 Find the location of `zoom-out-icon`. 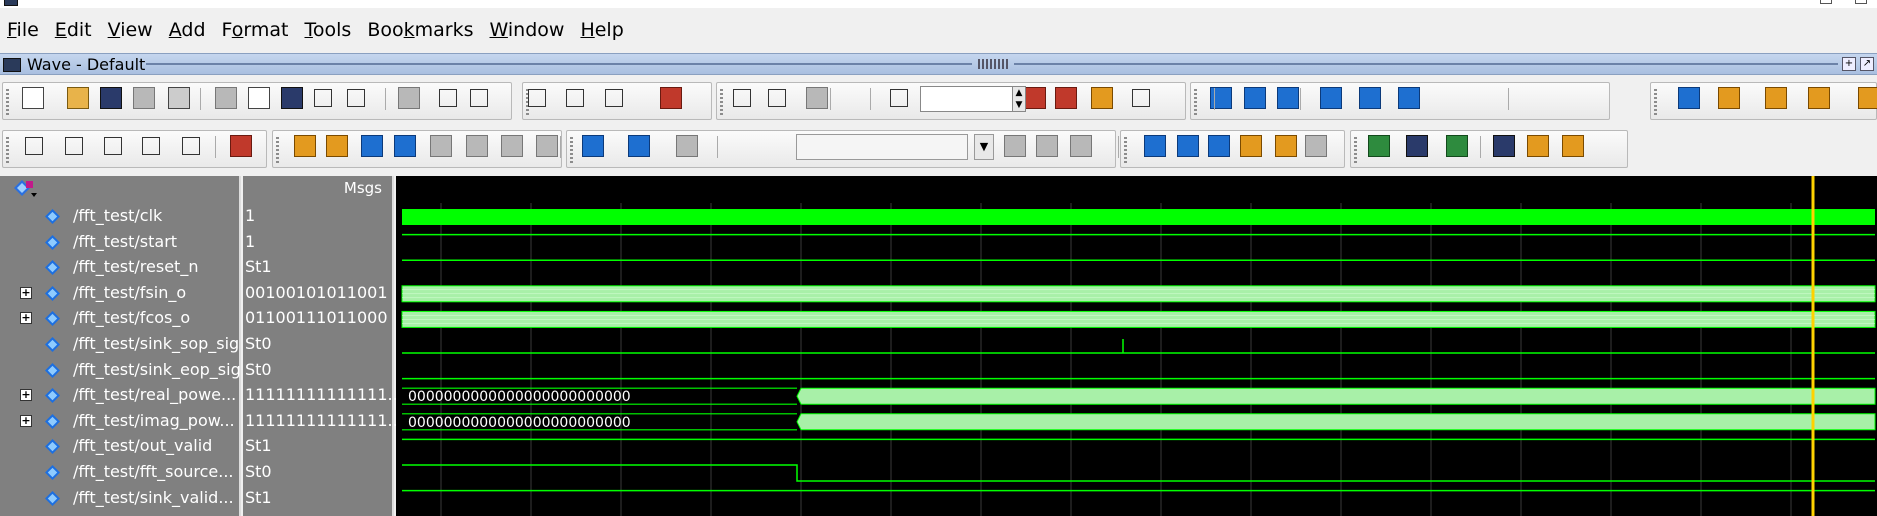

zoom-out-icon is located at coordinates (1188, 146).